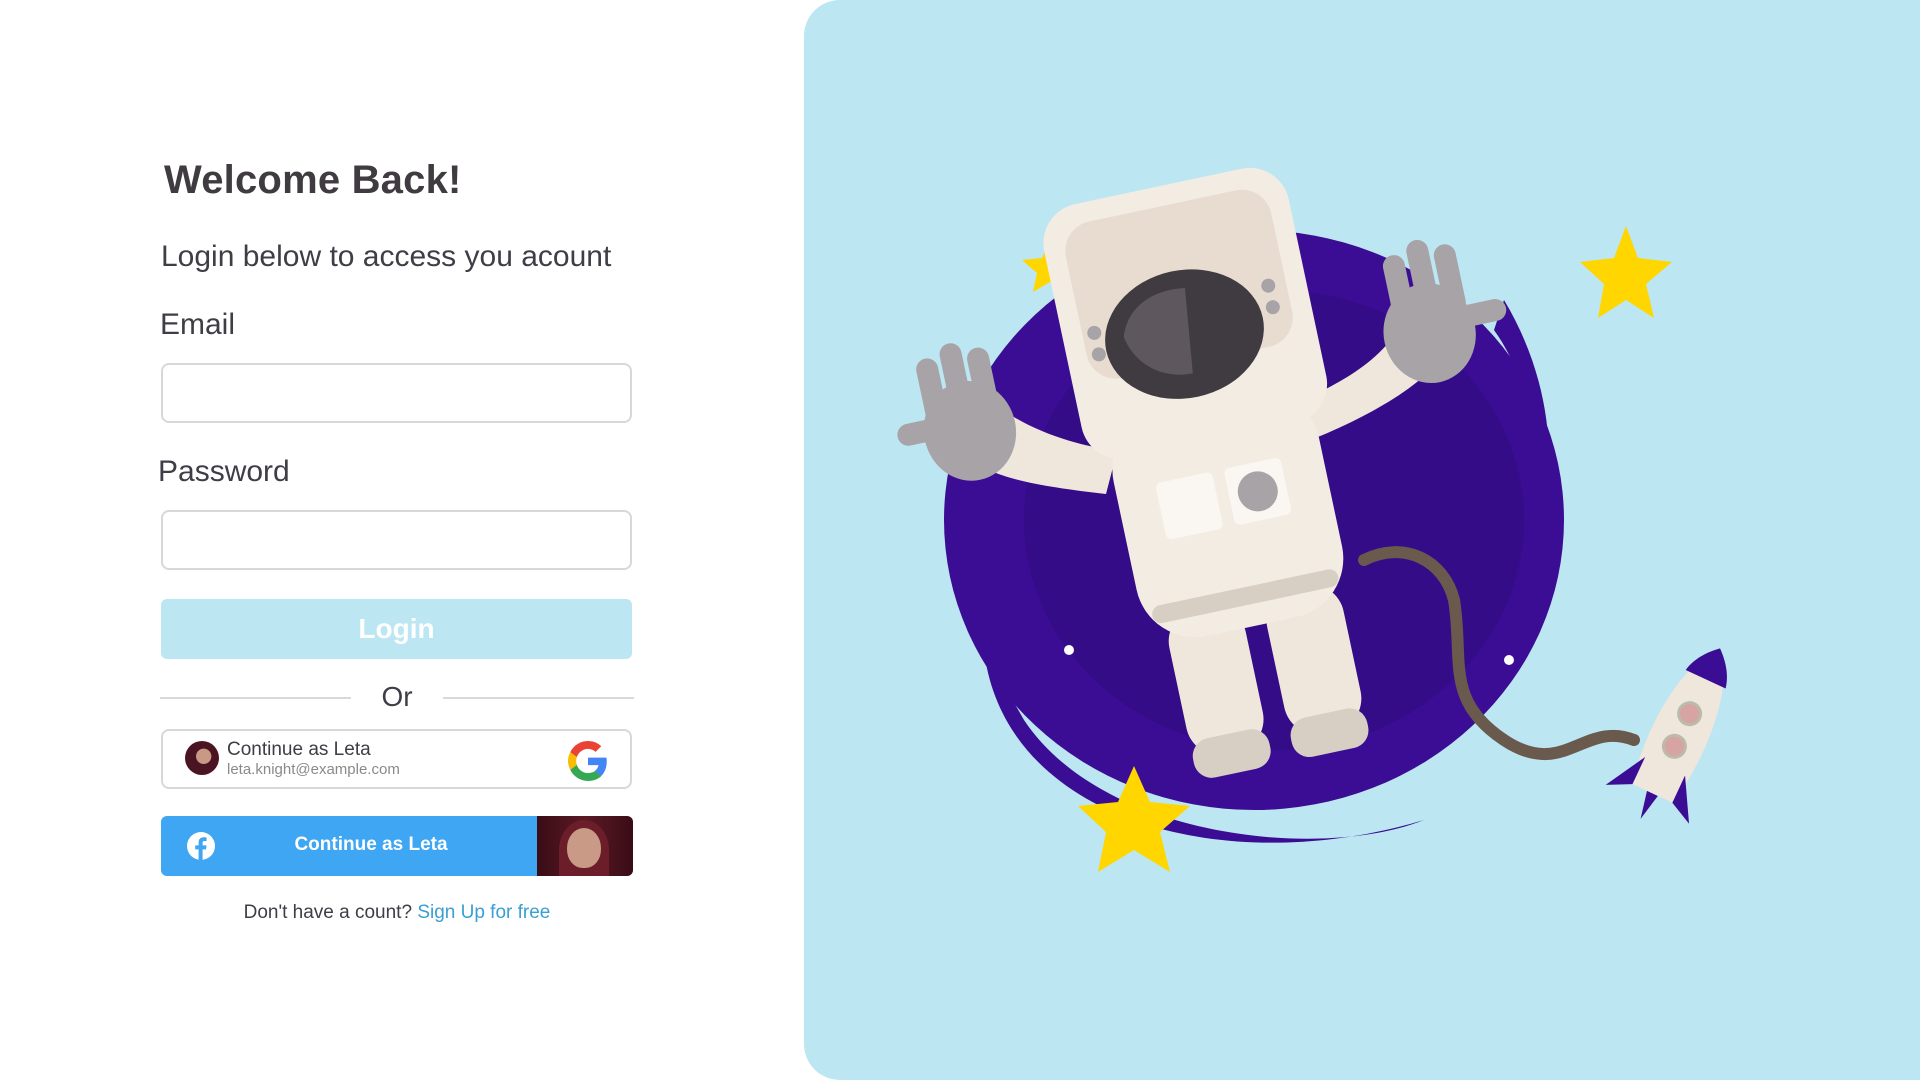 The image size is (1920, 1080). What do you see at coordinates (313, 180) in the screenshot?
I see `page-title: Welcome Back!` at bounding box center [313, 180].